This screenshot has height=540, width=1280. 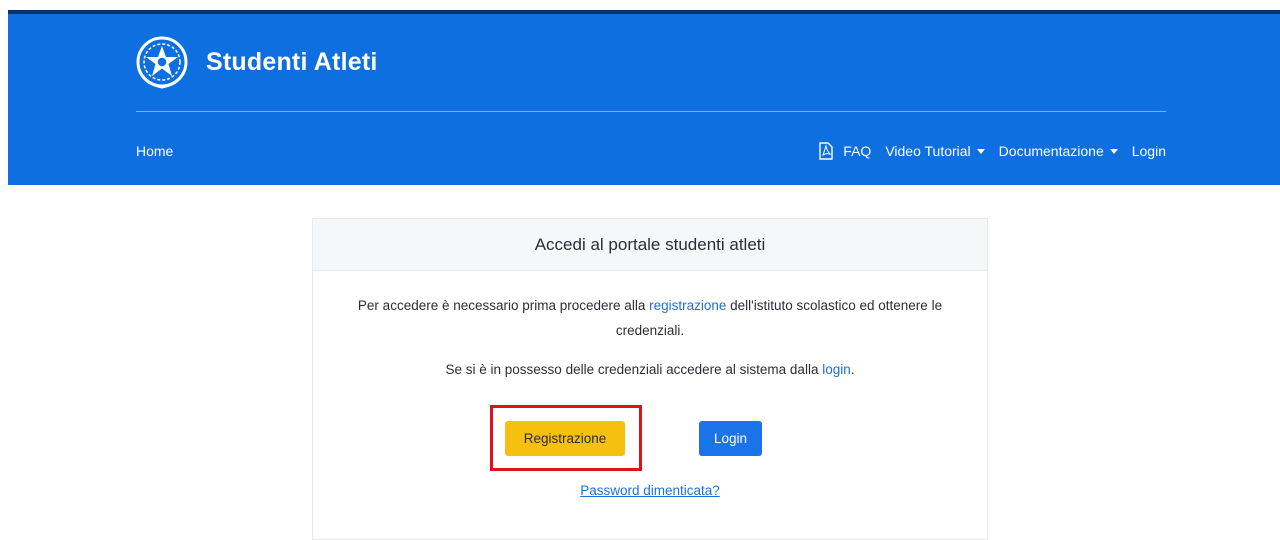 I want to click on nav-right: FAQ Video Tutorial Documentazione Login, so click(x=985, y=151).